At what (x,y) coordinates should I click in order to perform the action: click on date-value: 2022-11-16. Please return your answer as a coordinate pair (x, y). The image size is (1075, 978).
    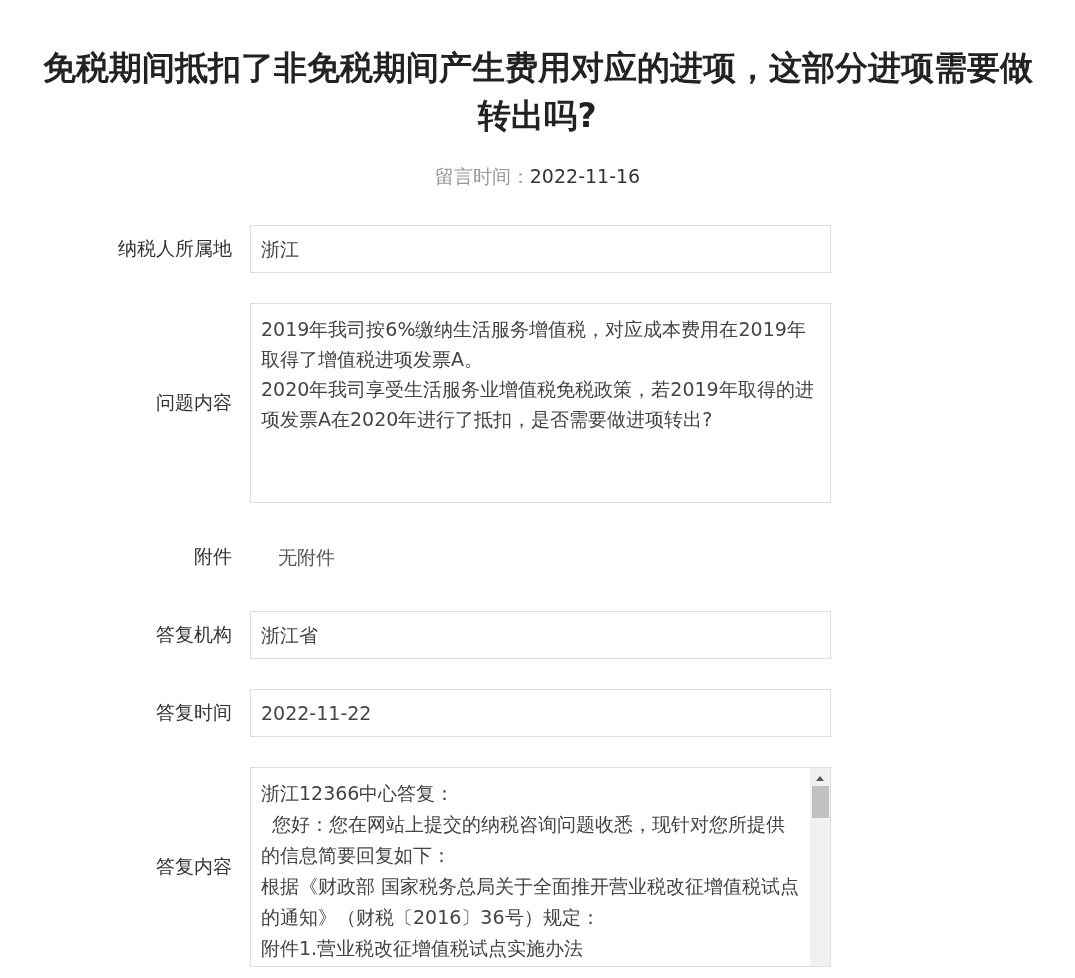
    Looking at the image, I should click on (585, 176).